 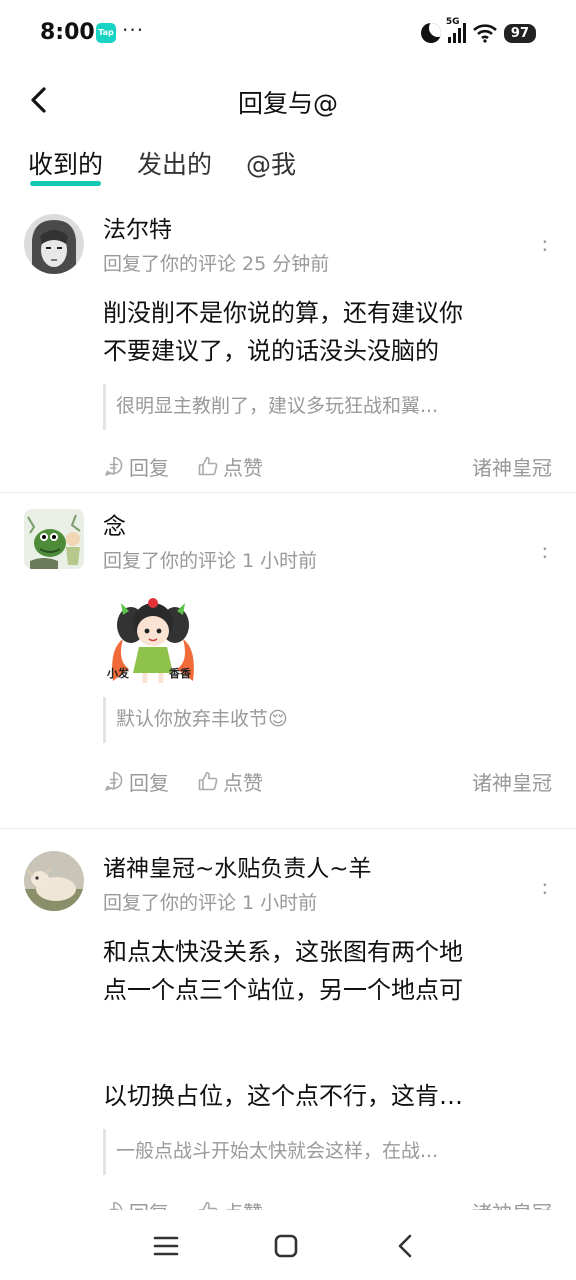 I want to click on author-name: 法尔特, so click(x=327, y=230).